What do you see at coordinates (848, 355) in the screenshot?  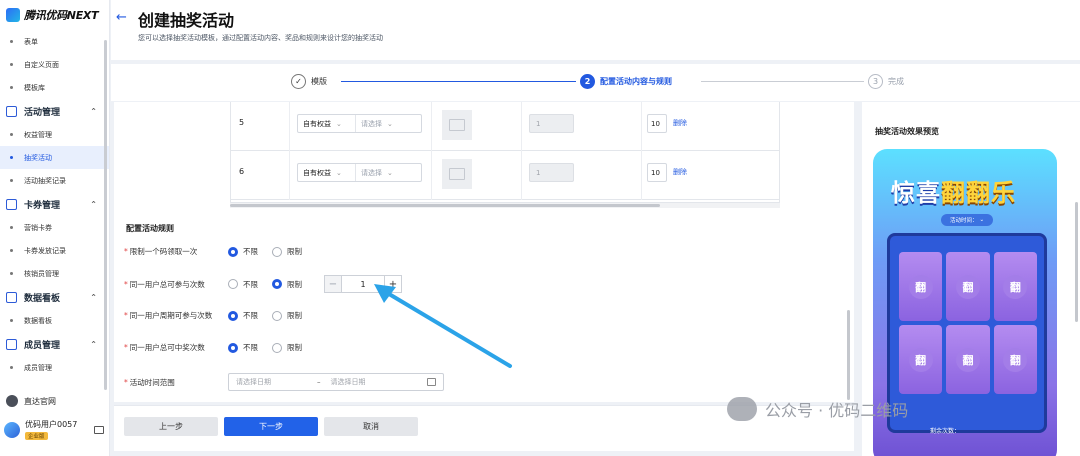 I see `main-scrollbar` at bounding box center [848, 355].